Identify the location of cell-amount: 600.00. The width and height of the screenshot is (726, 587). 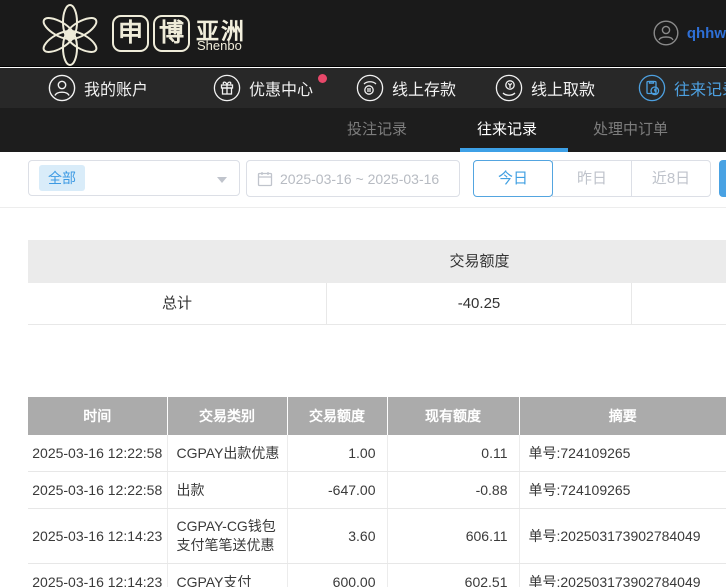
(337, 575).